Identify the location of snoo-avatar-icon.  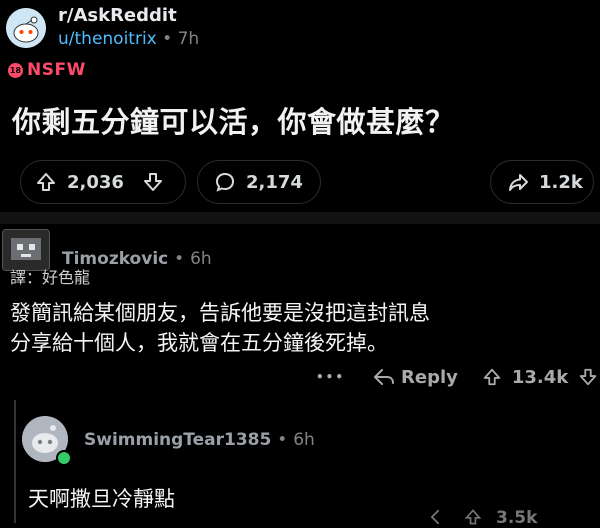
(26, 28).